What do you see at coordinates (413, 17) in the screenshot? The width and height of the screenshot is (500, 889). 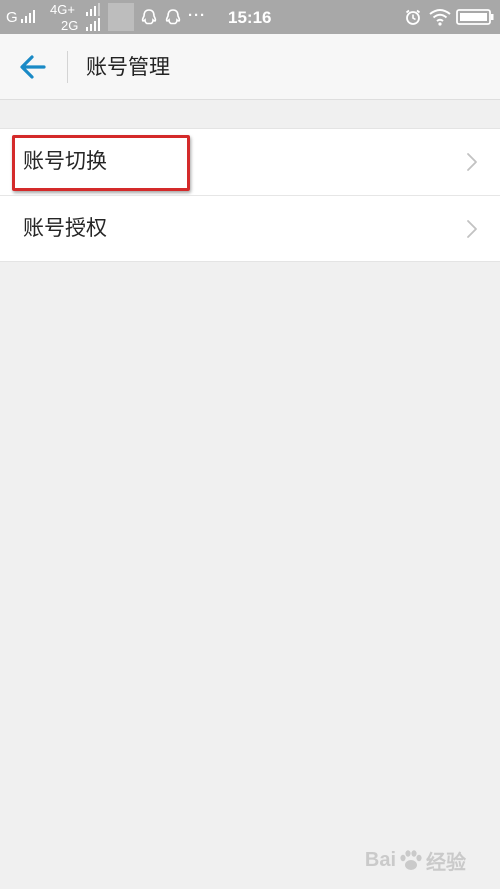 I see `alarm-clock-icon` at bounding box center [413, 17].